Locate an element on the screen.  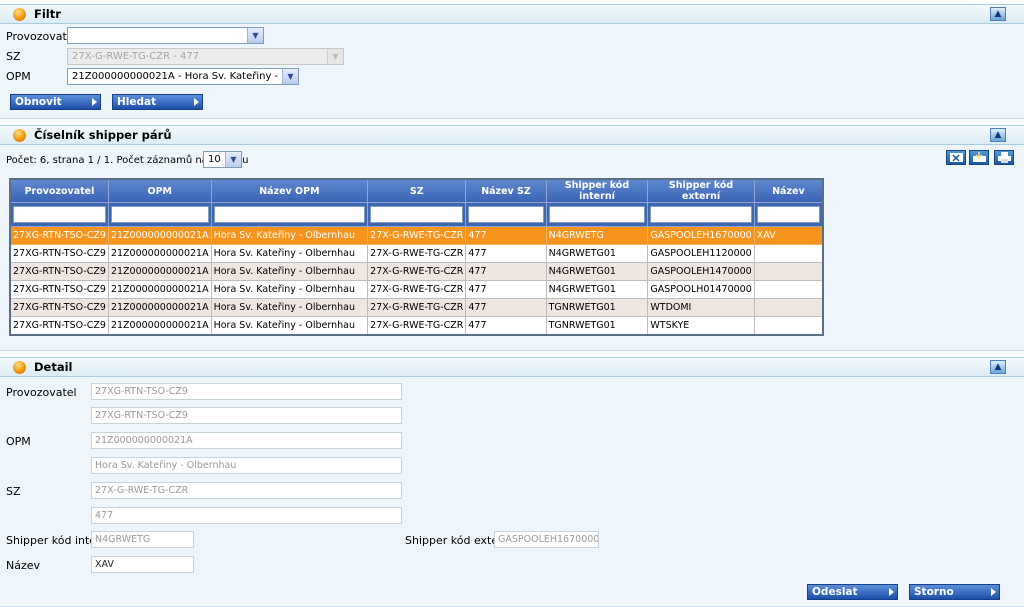
column-header: Provozovatel is located at coordinates (59, 190).